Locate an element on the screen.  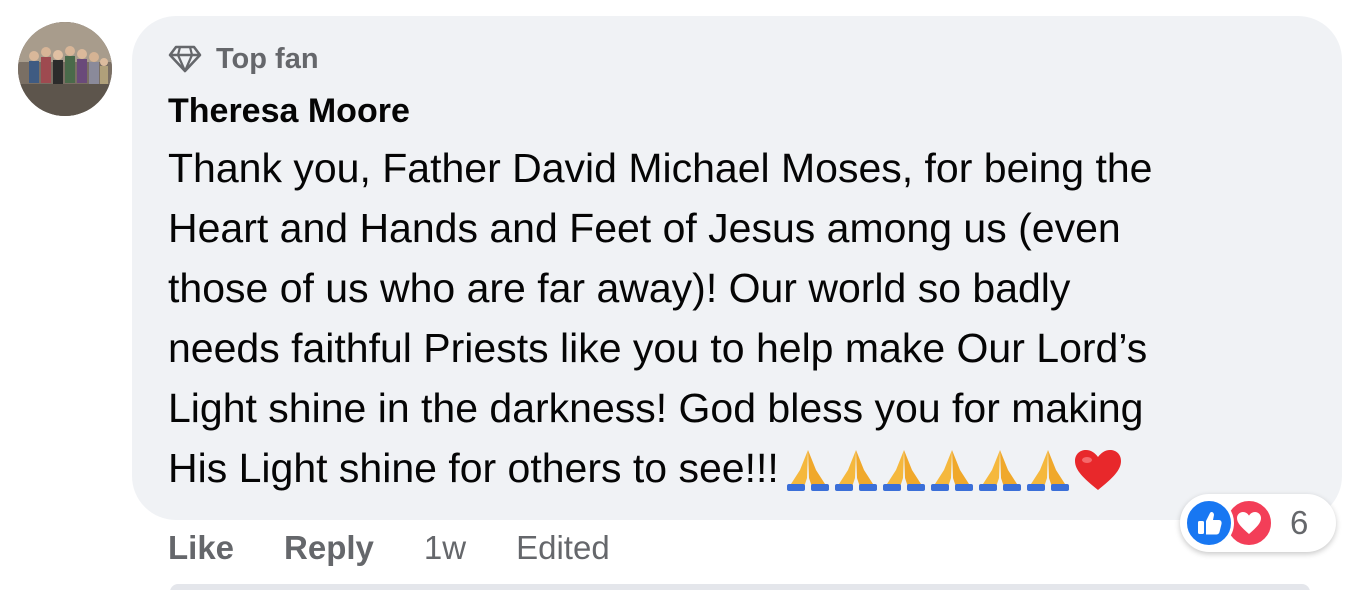
like-icon is located at coordinates (1209, 523).